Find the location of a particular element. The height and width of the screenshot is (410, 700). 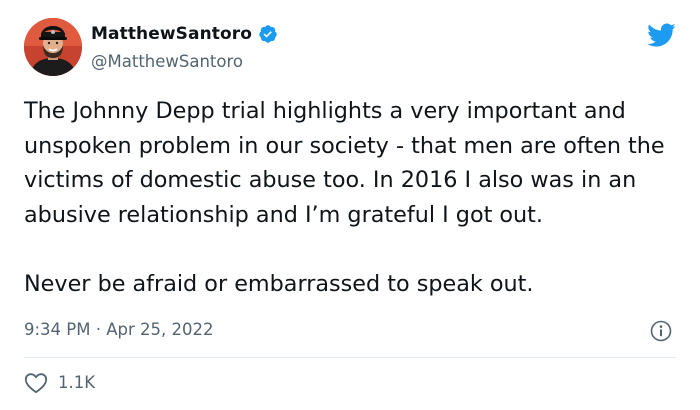

twitter-bird-icon is located at coordinates (661, 35).